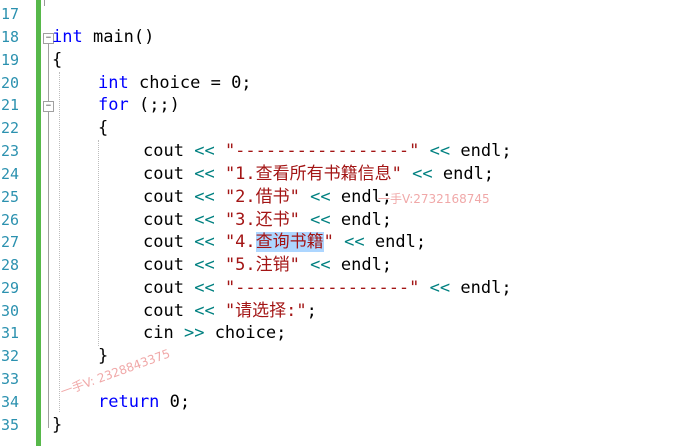 The width and height of the screenshot is (677, 446). I want to click on code-line-27: cout << "4.查询书籍" << endl;, so click(284, 242).